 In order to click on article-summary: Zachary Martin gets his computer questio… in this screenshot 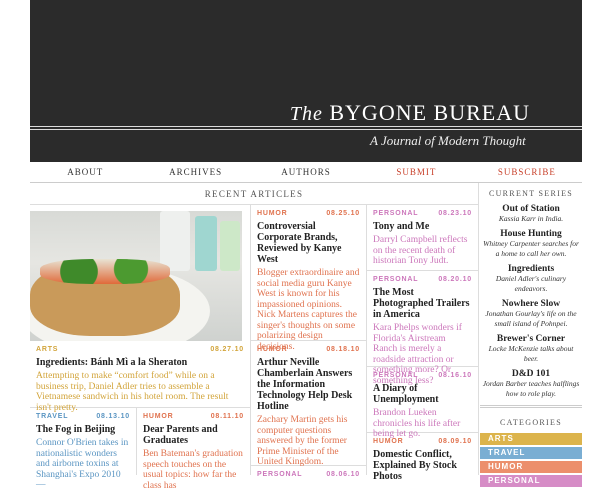, I will do `click(302, 441)`.